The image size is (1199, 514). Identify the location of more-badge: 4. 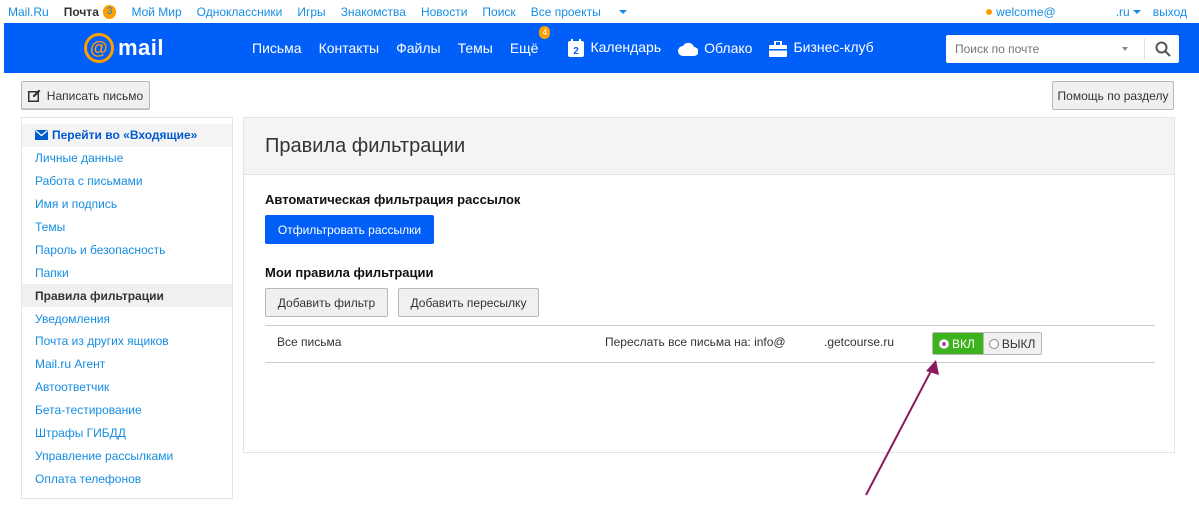
(545, 32).